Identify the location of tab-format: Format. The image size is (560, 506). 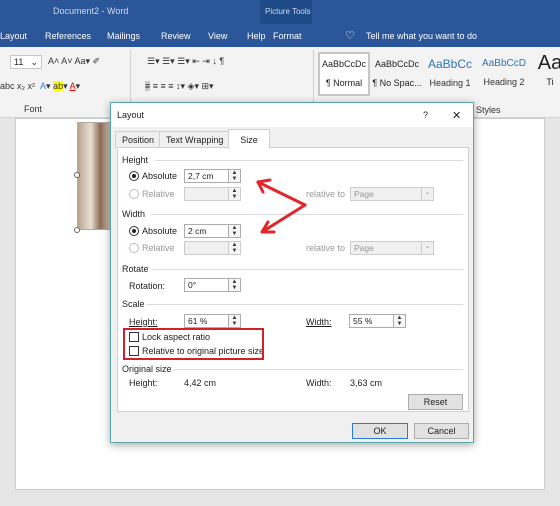
(287, 36).